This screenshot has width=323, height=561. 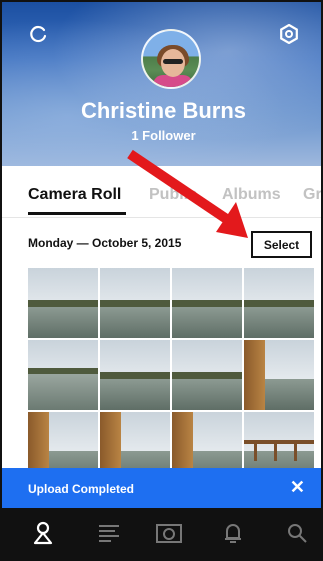 I want to click on bottom-nav, so click(x=161, y=533).